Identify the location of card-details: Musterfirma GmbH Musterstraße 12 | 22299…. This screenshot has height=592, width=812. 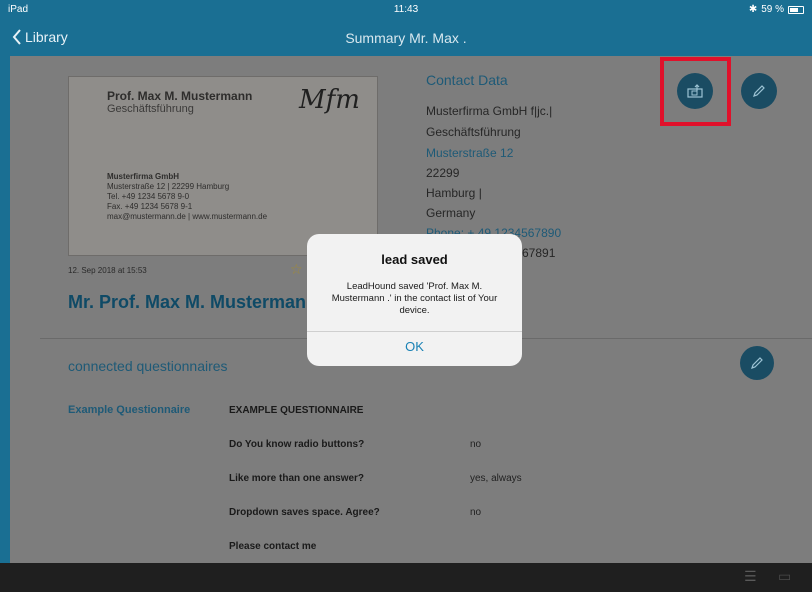
(187, 197).